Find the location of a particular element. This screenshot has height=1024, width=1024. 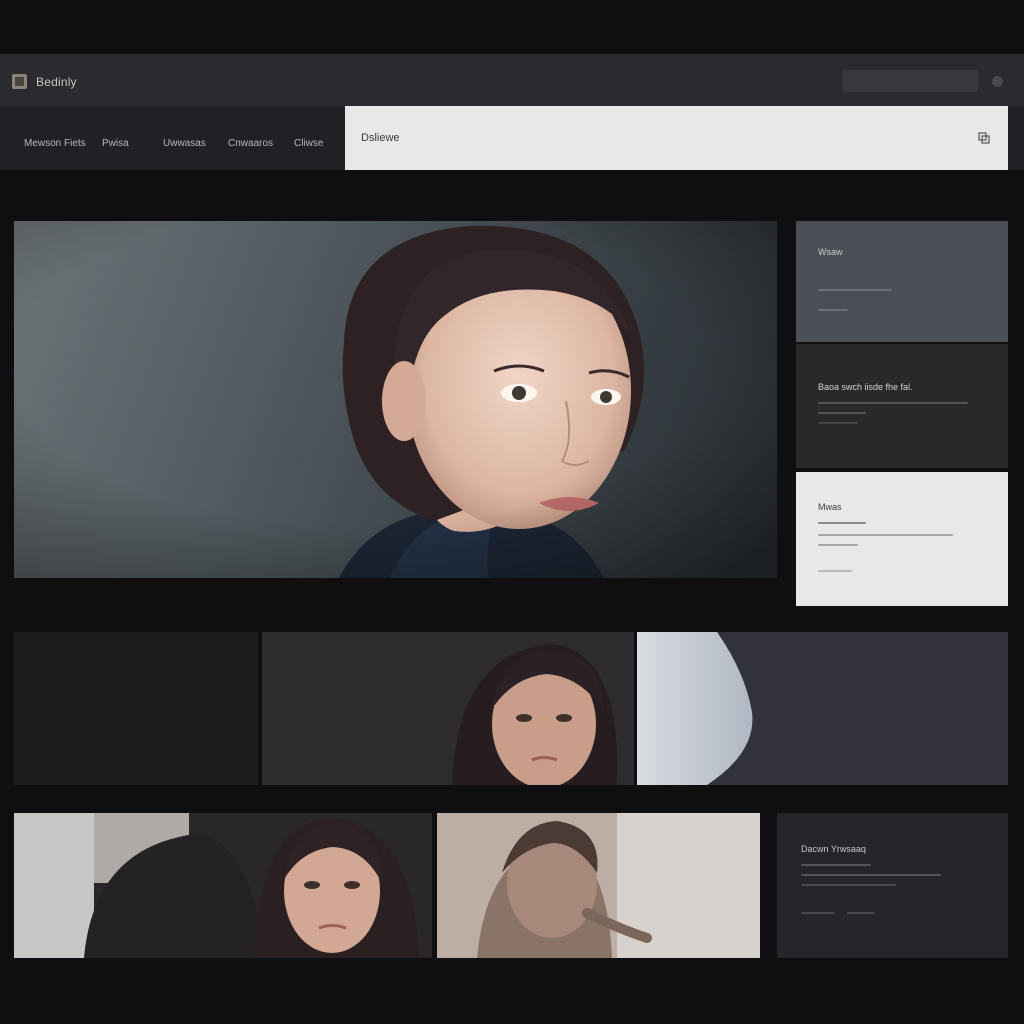

search-input is located at coordinates (676, 138).